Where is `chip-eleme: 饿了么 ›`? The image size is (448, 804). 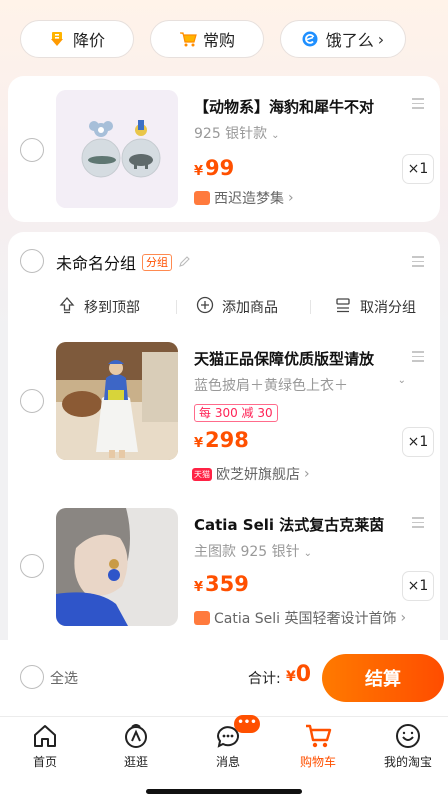
chip-eleme: 饿了么 › is located at coordinates (343, 39).